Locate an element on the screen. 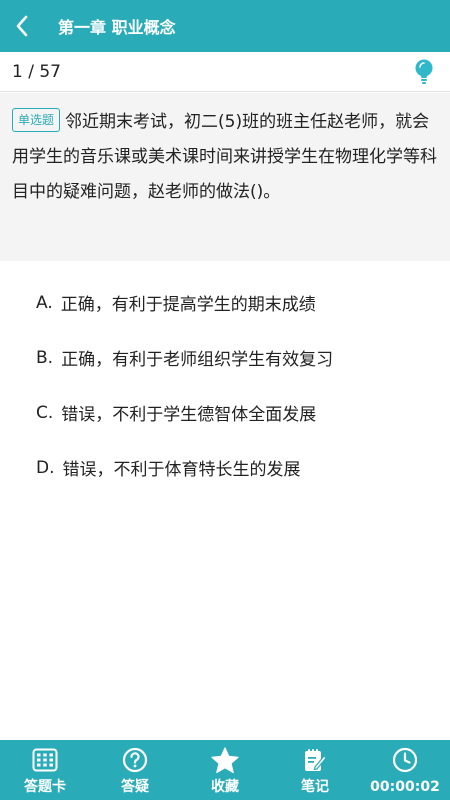 This screenshot has height=800, width=450. option-letter: B. is located at coordinates (45, 357).